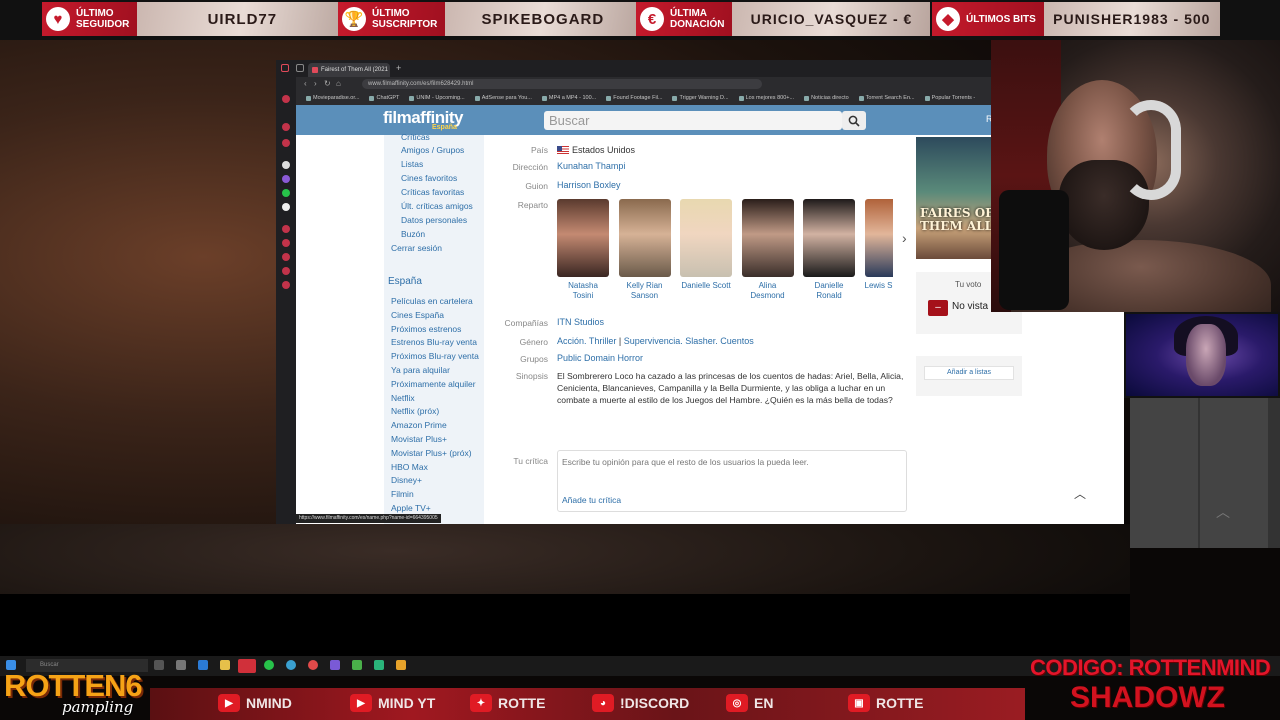  Describe the element at coordinates (600, 358) in the screenshot. I see `groups-link: Public Domain Horror` at that location.